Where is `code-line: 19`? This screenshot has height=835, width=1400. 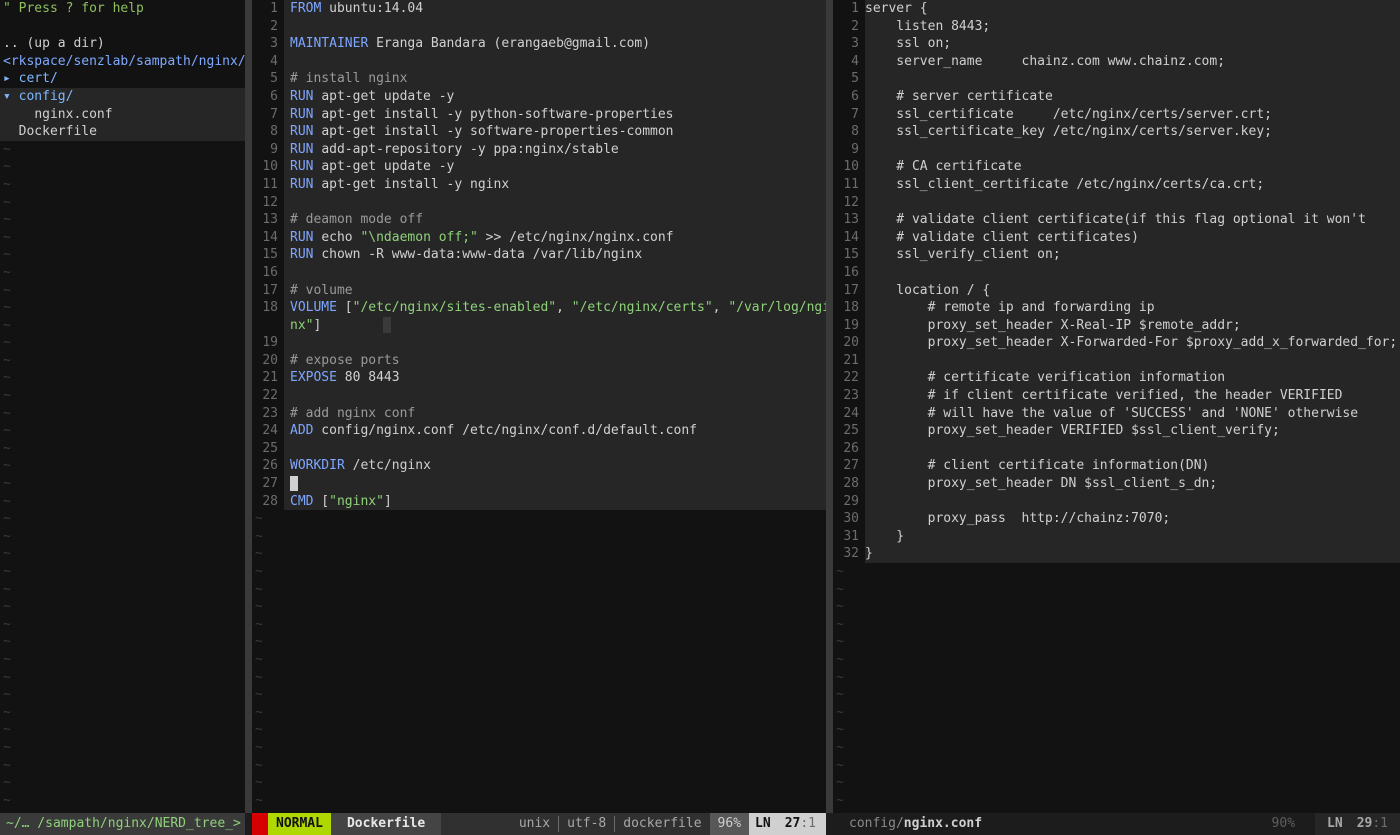 code-line: 19 is located at coordinates (539, 343).